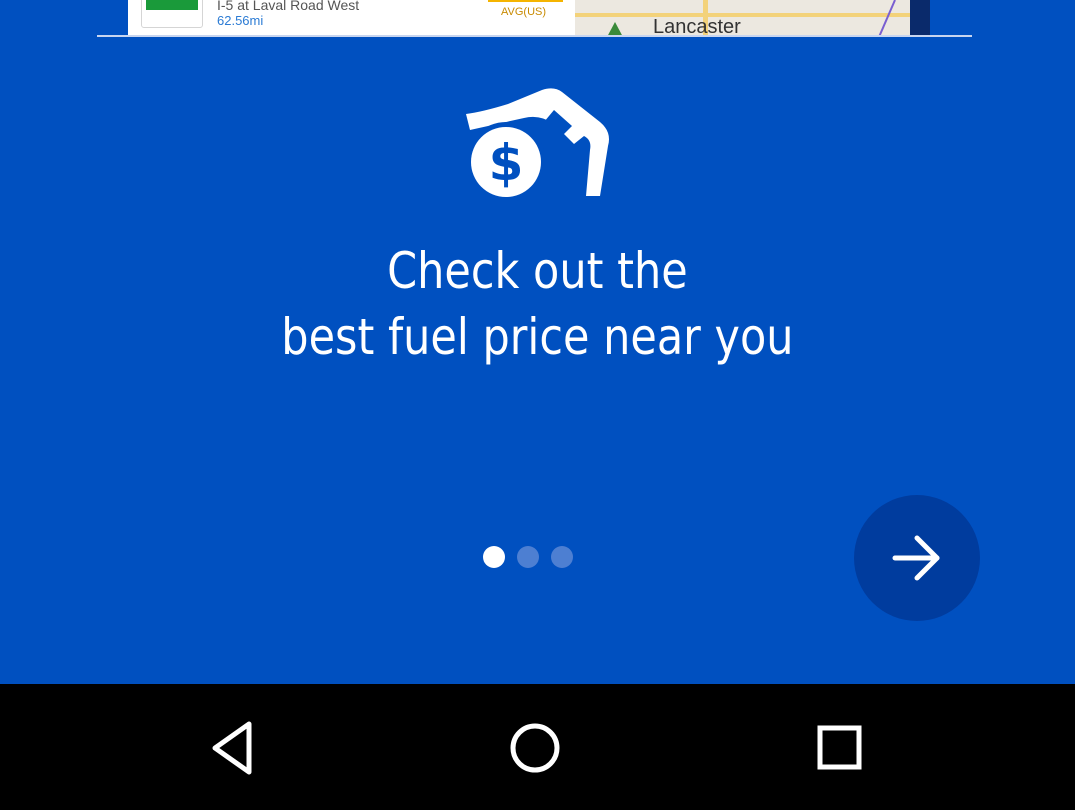 The width and height of the screenshot is (1075, 810). I want to click on fuel-nozzle-dollar-icon: $, so click(538, 145).